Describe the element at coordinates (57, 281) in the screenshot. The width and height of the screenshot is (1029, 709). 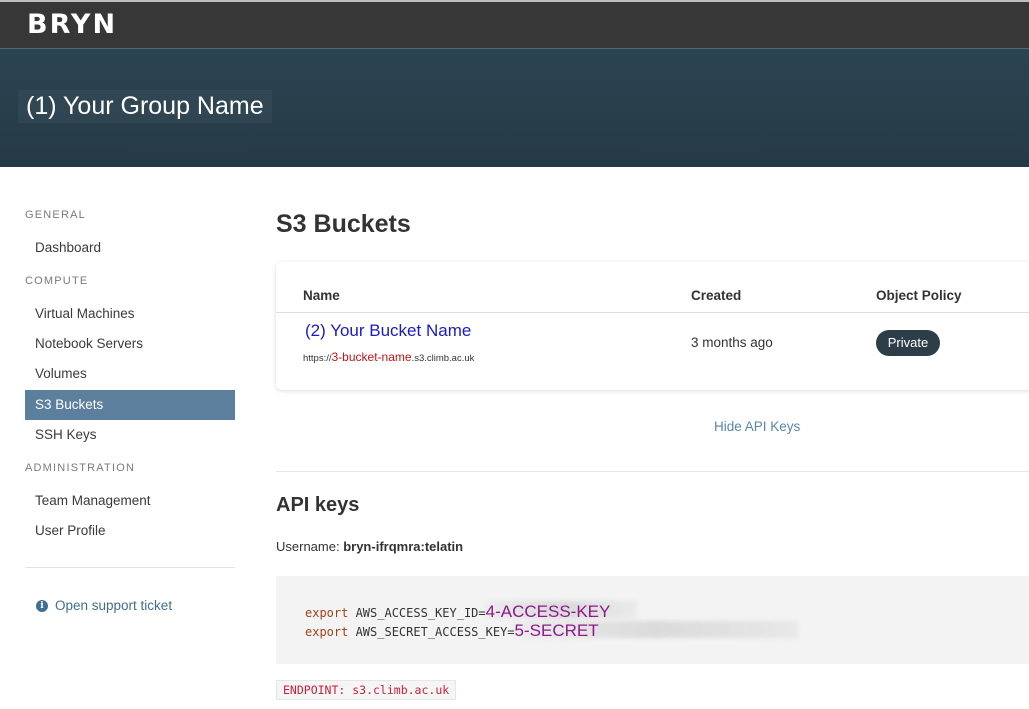
I see `sidebar-section-compute: COMPUTE` at that location.